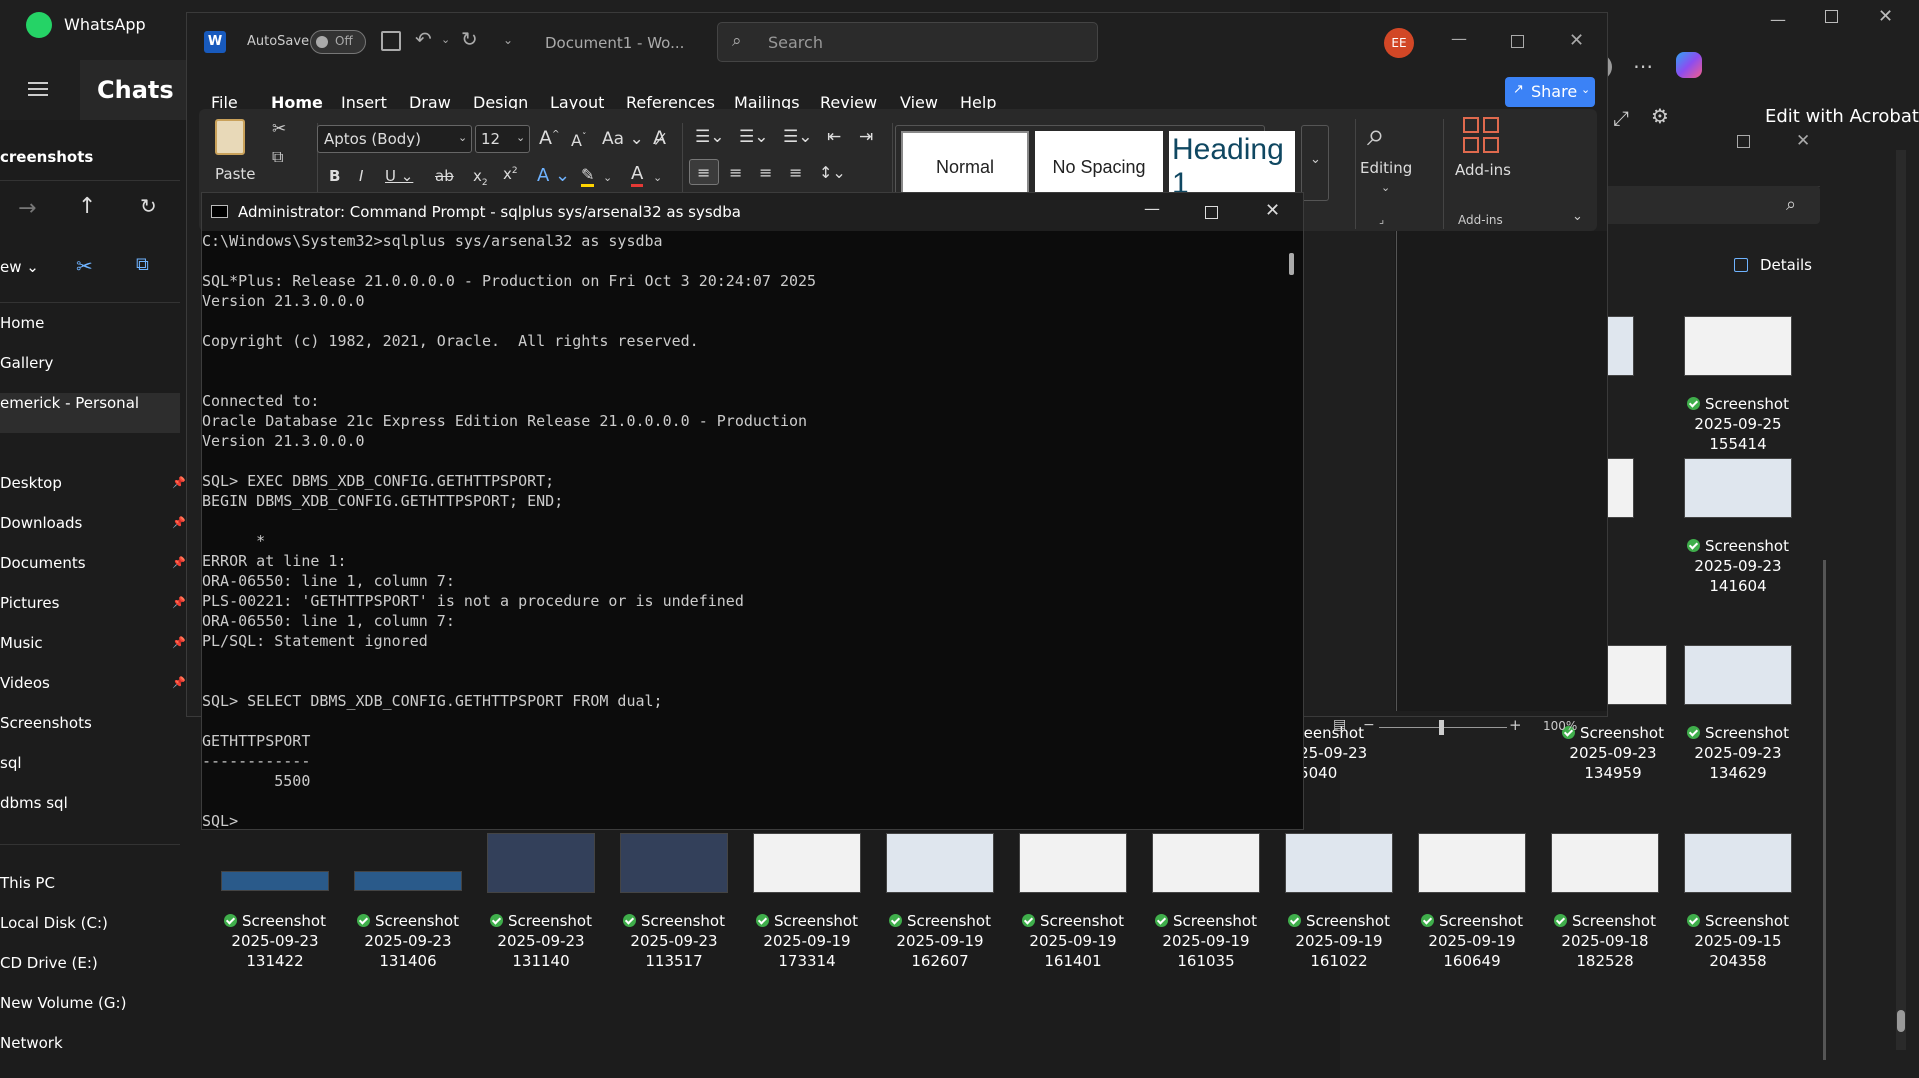 The image size is (1919, 1078). I want to click on word-search-box: ⌕ Search, so click(907, 42).